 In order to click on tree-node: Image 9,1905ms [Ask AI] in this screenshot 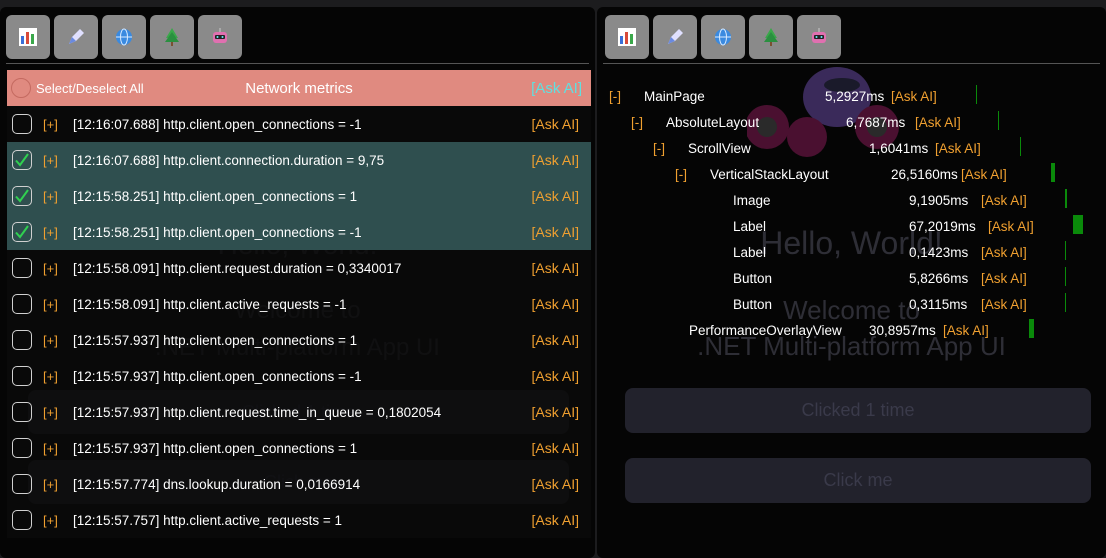, I will do `click(851, 202)`.